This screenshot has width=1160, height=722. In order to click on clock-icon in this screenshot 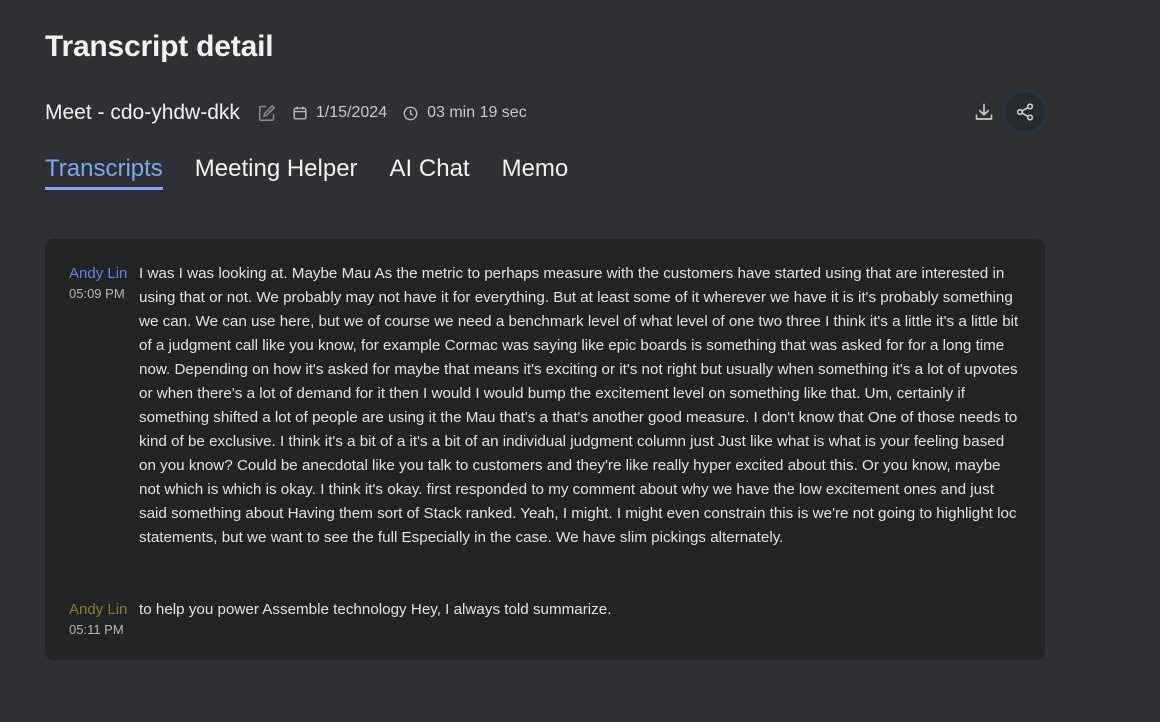, I will do `click(410, 113)`.